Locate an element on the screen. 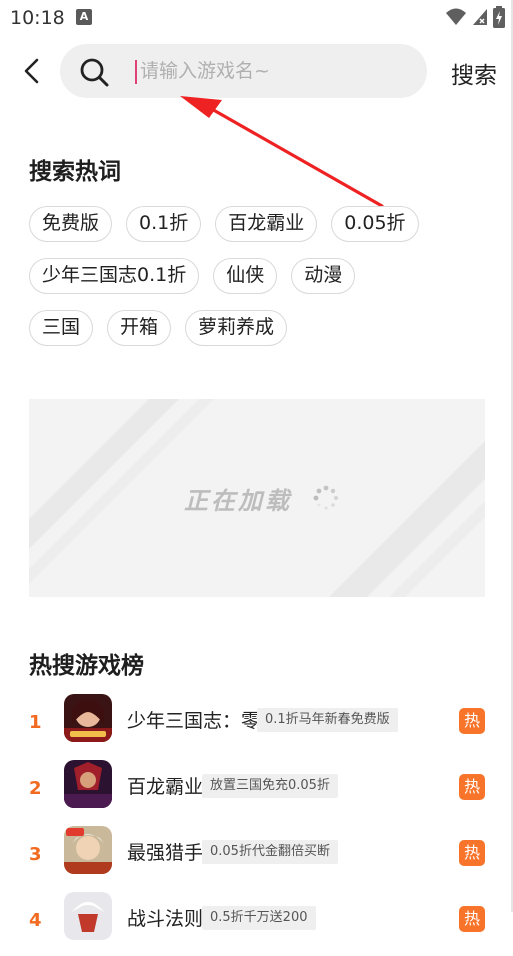  signal-icon is located at coordinates (480, 17).